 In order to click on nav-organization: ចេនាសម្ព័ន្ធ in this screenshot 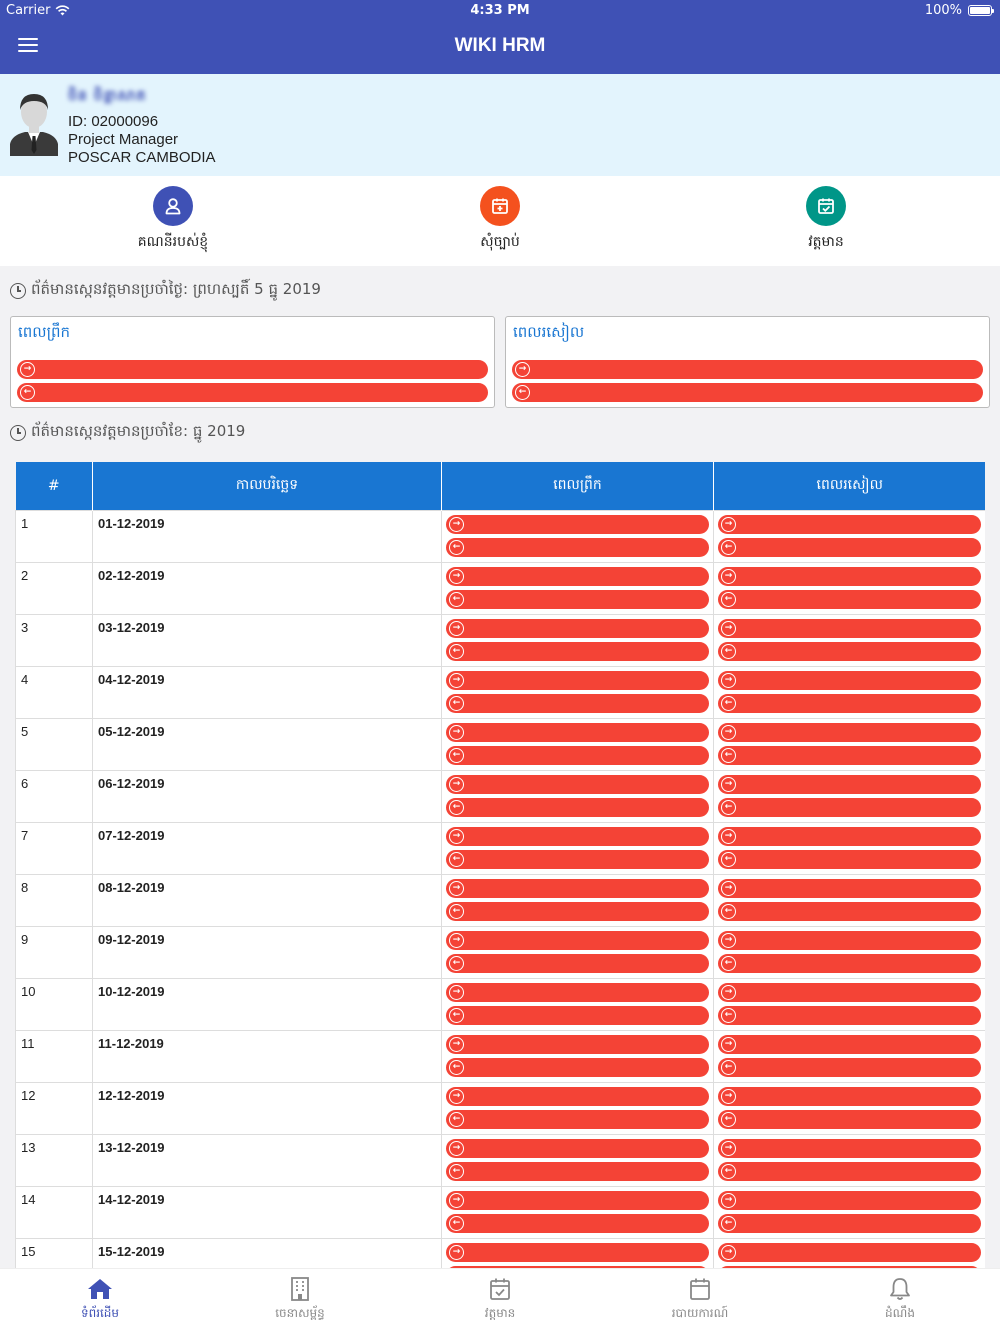, I will do `click(300, 1301)`.